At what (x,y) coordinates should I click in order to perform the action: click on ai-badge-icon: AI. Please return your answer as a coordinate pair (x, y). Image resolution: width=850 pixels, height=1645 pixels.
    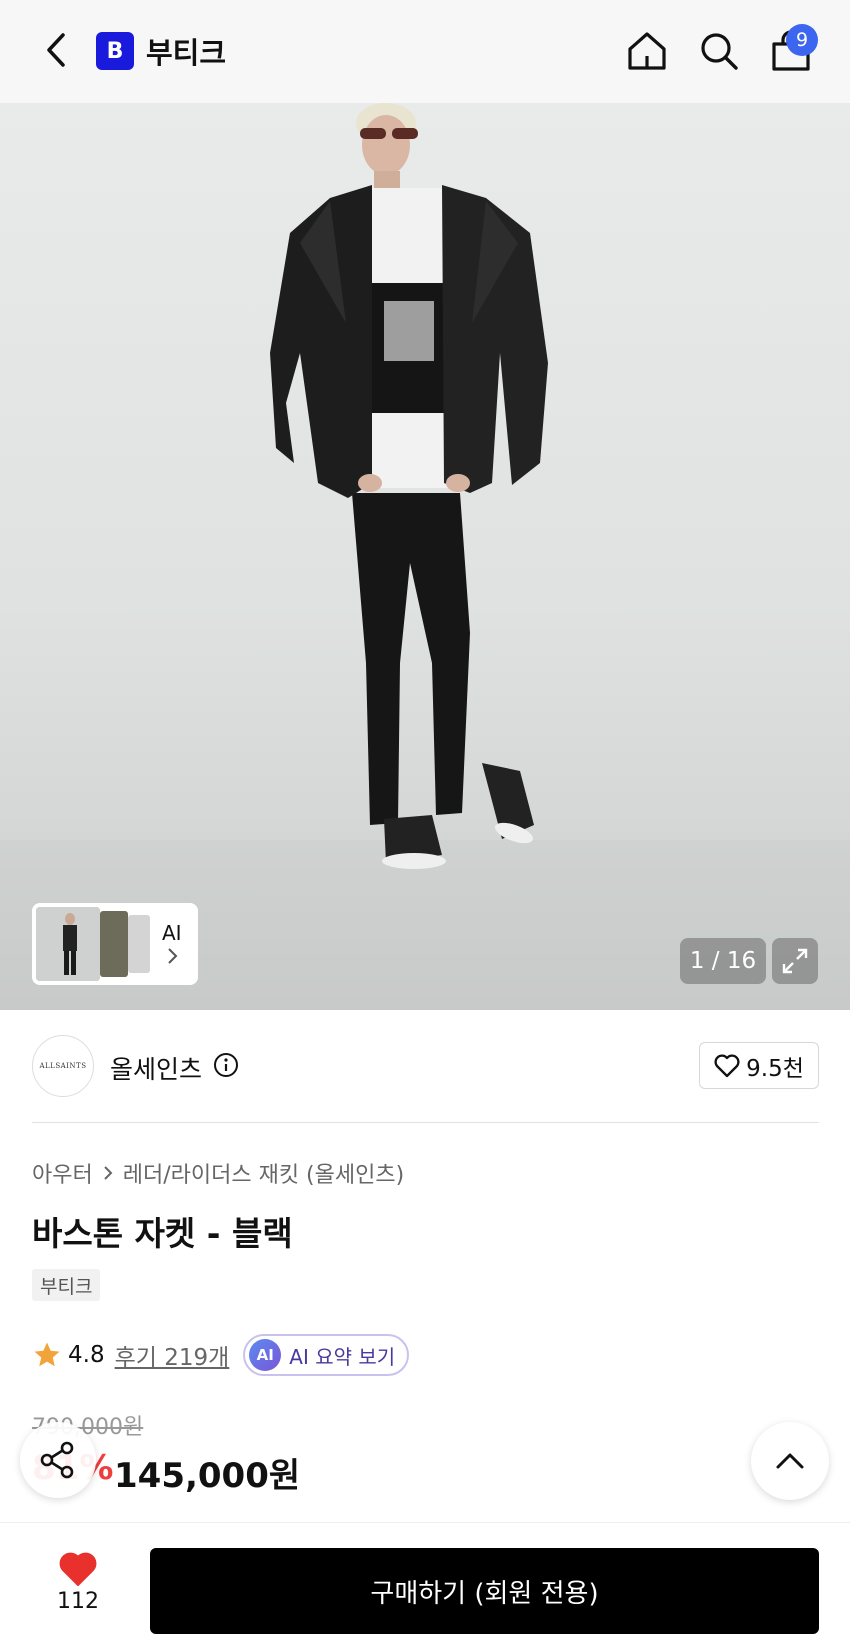
    Looking at the image, I should click on (265, 1355).